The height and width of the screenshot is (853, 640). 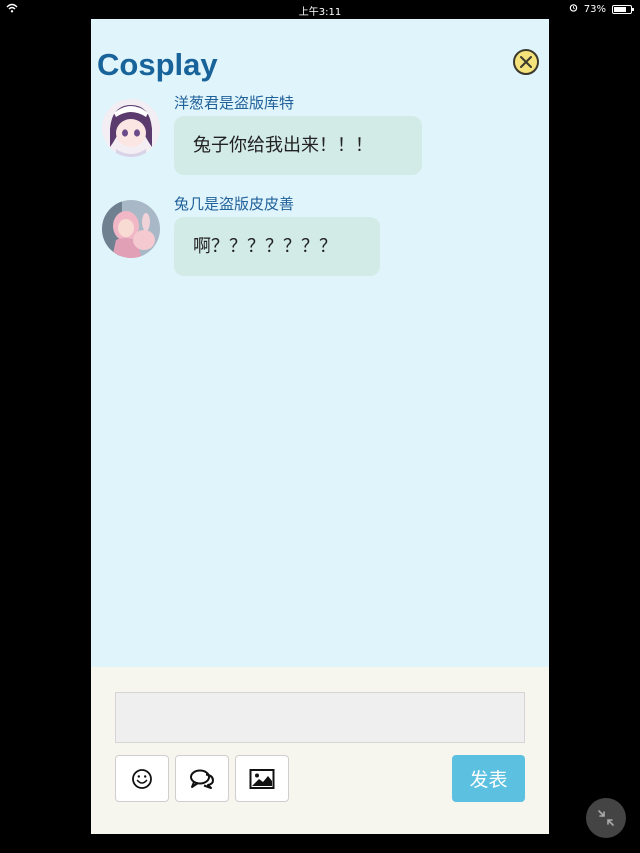 I want to click on composer: 发表, so click(x=320, y=750).